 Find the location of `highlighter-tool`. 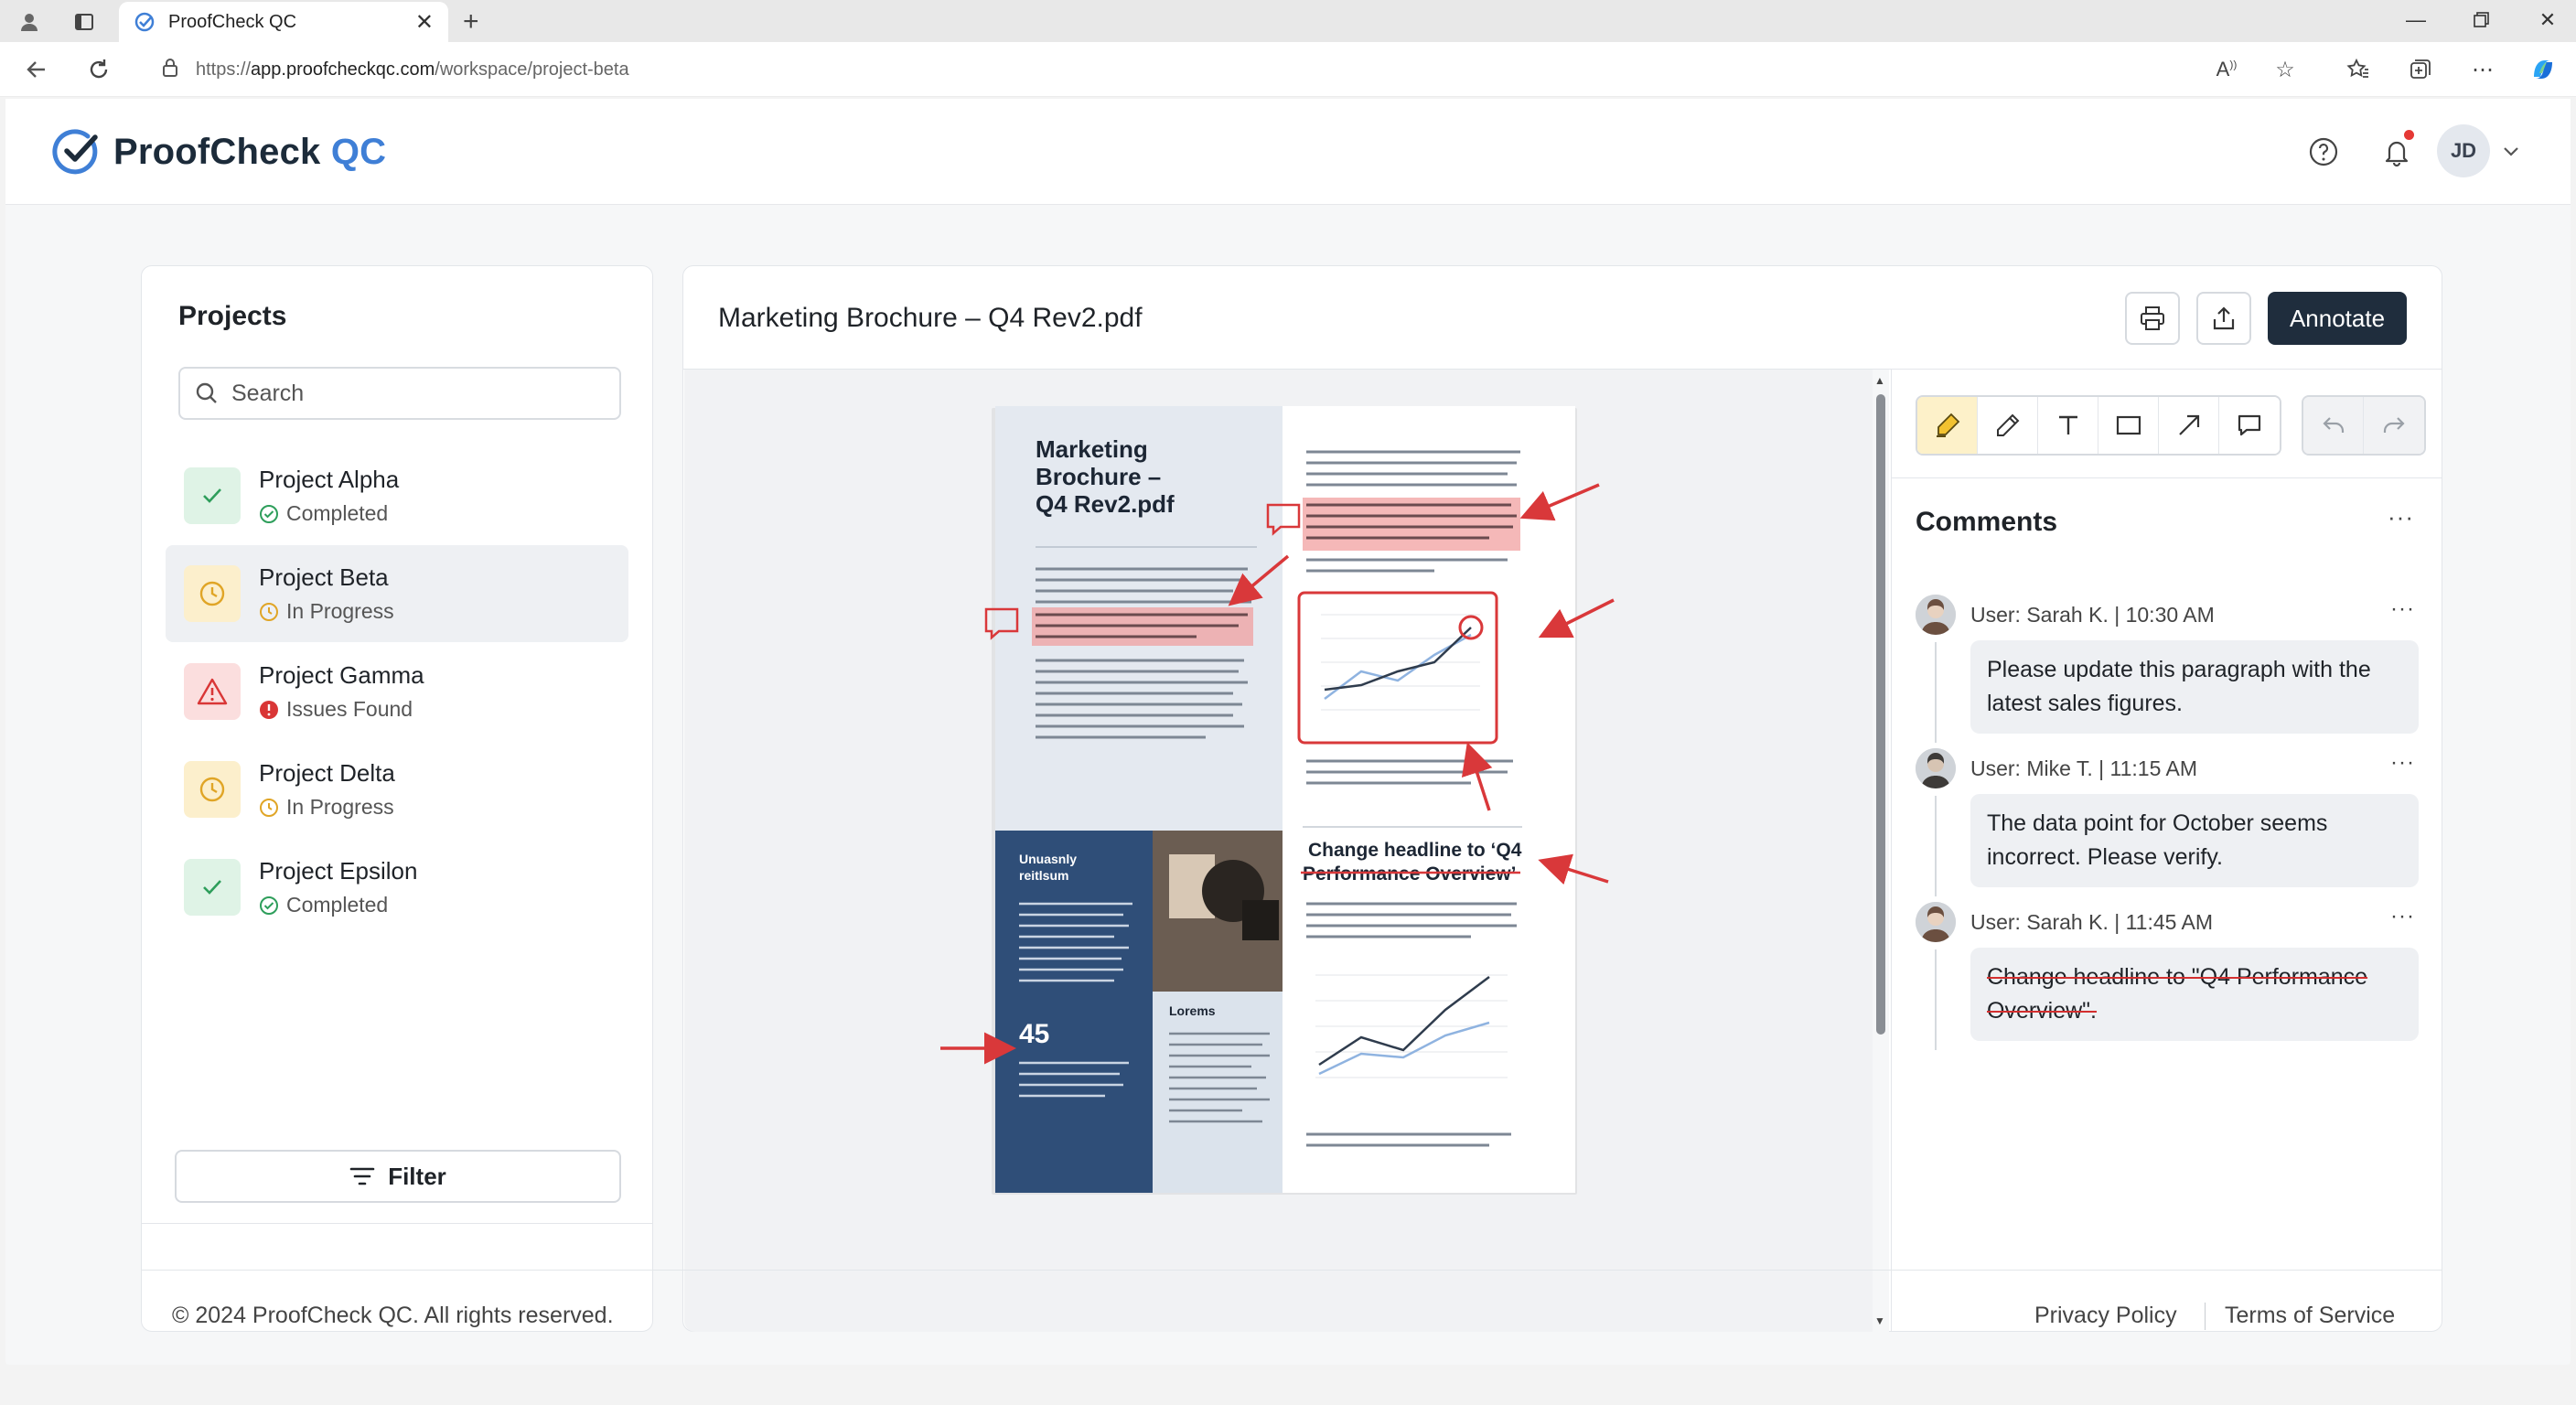

highlighter-tool is located at coordinates (1948, 425).